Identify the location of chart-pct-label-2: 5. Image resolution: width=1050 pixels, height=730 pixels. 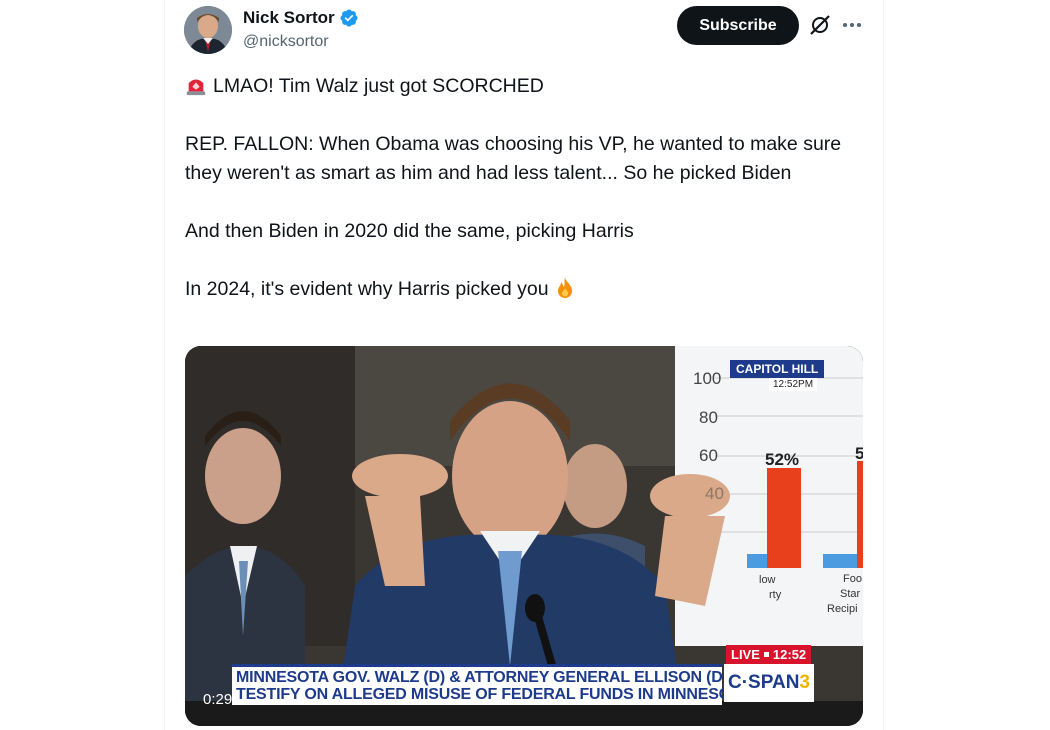
(859, 453).